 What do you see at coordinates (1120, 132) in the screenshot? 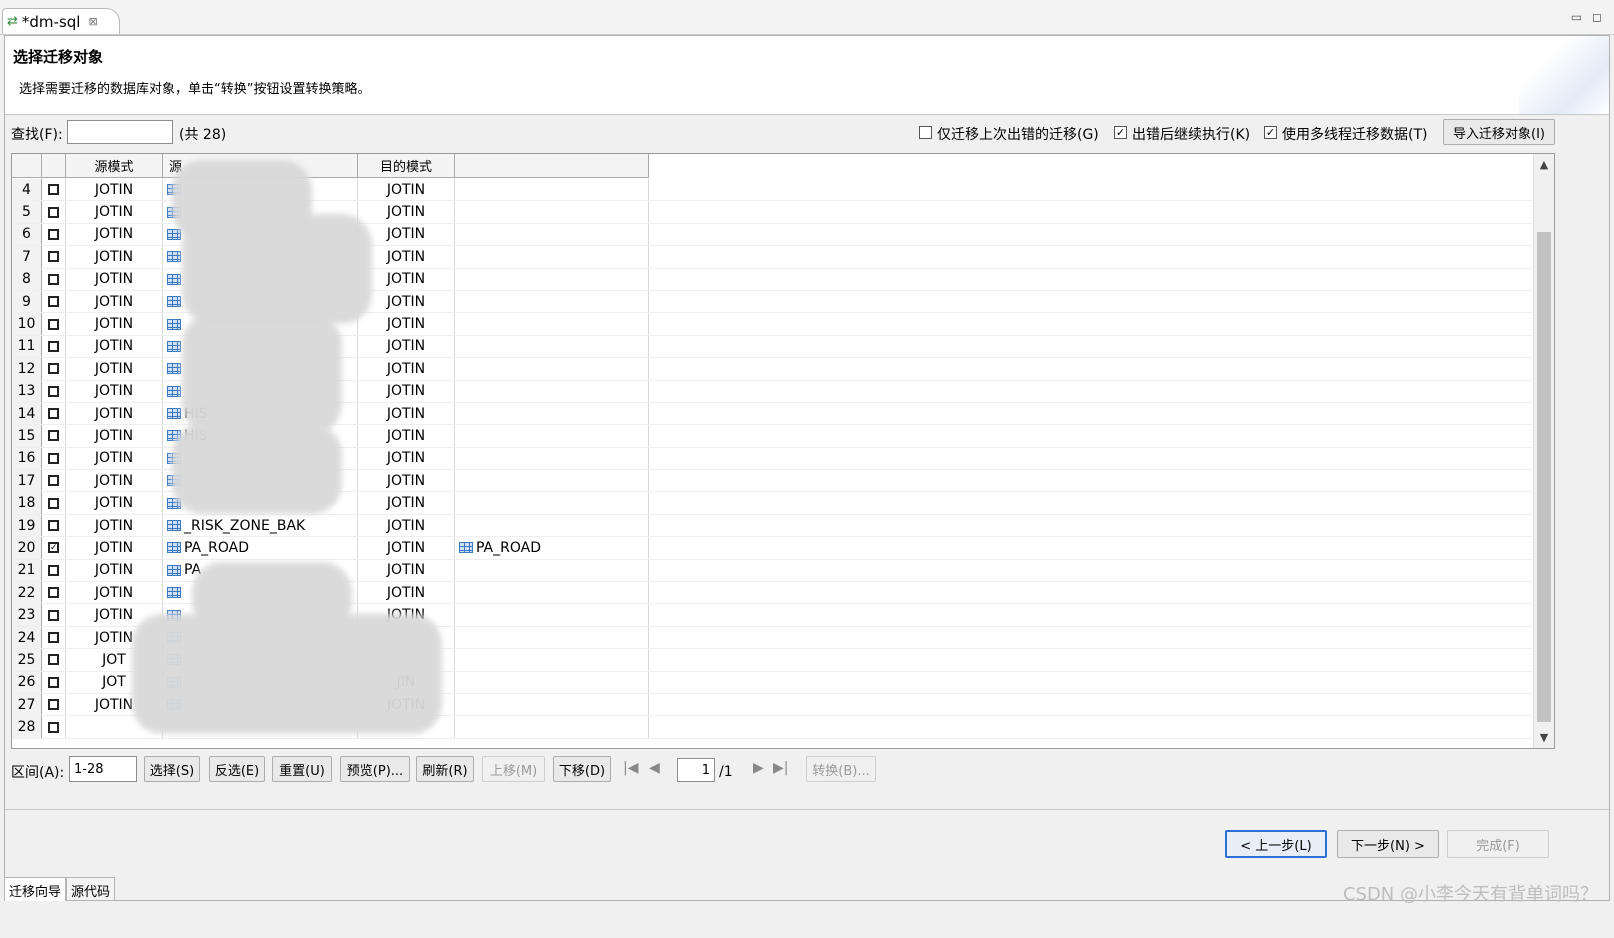
I see `opt2-checkbox: ✓` at bounding box center [1120, 132].